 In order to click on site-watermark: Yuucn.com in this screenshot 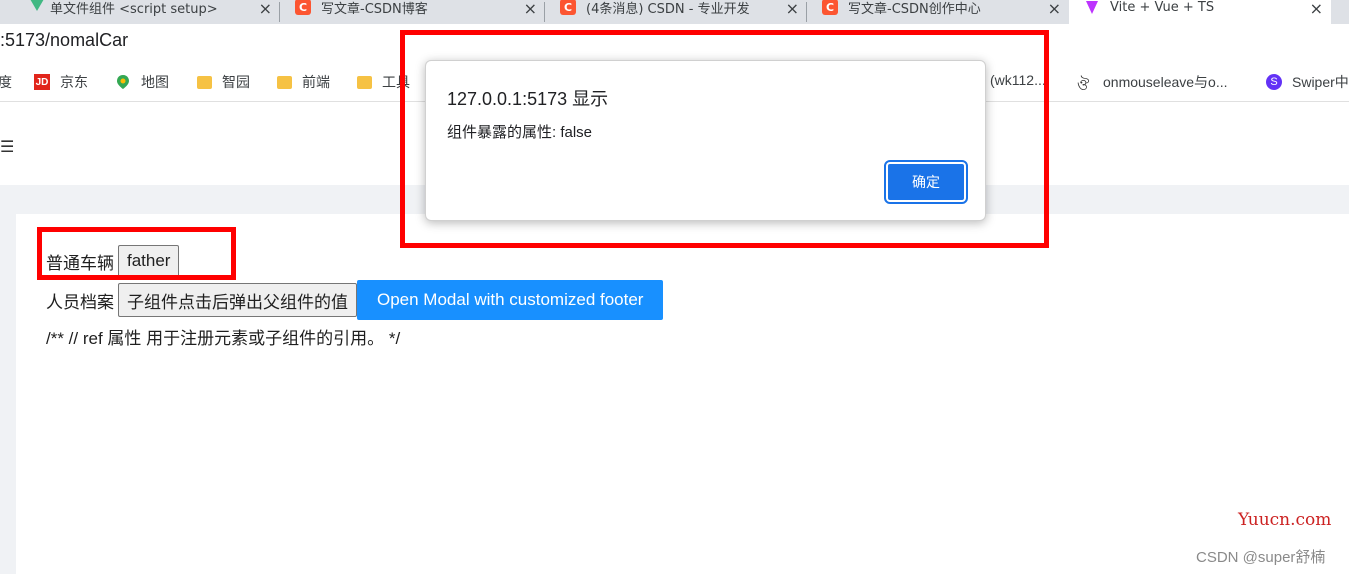, I will do `click(1285, 520)`.